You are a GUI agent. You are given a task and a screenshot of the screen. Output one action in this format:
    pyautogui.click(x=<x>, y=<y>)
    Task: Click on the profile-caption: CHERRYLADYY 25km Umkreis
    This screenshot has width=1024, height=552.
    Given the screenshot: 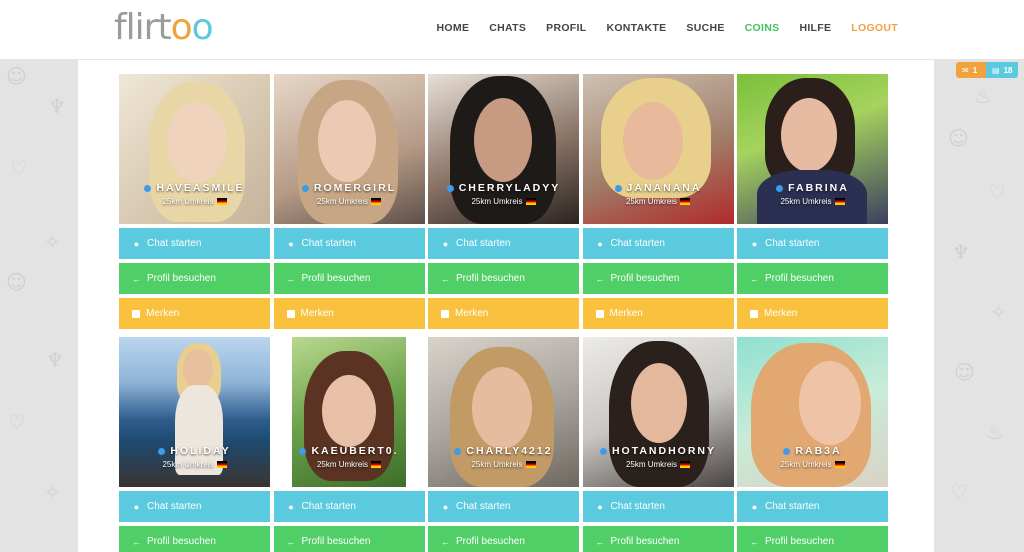 What is the action you would take?
    pyautogui.click(x=503, y=194)
    